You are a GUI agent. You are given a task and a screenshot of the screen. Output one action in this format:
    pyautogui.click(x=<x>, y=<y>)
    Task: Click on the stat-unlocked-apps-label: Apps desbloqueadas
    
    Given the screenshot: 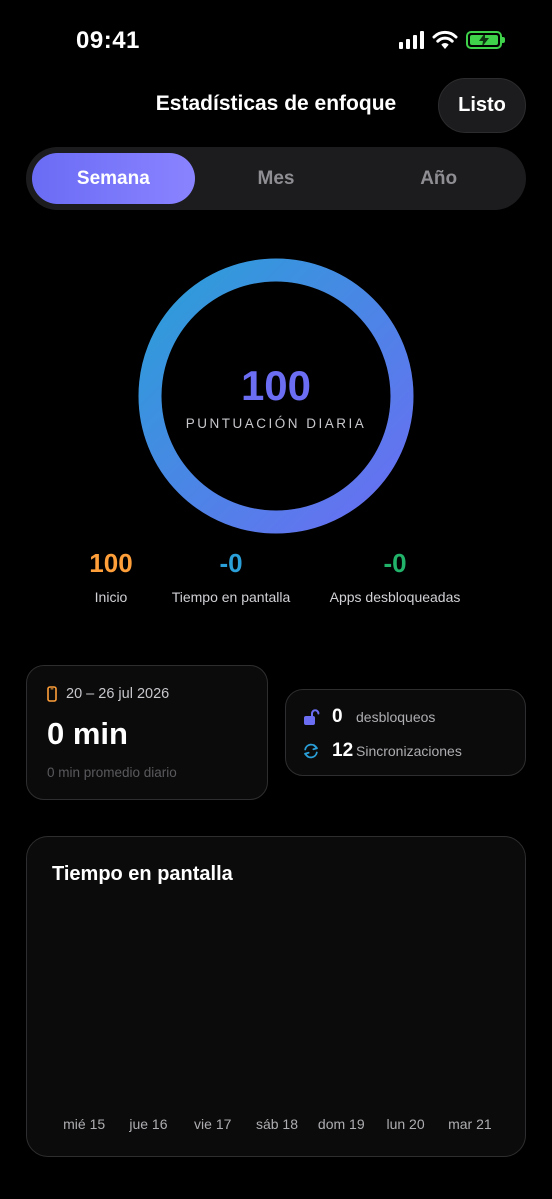 What is the action you would take?
    pyautogui.click(x=395, y=597)
    